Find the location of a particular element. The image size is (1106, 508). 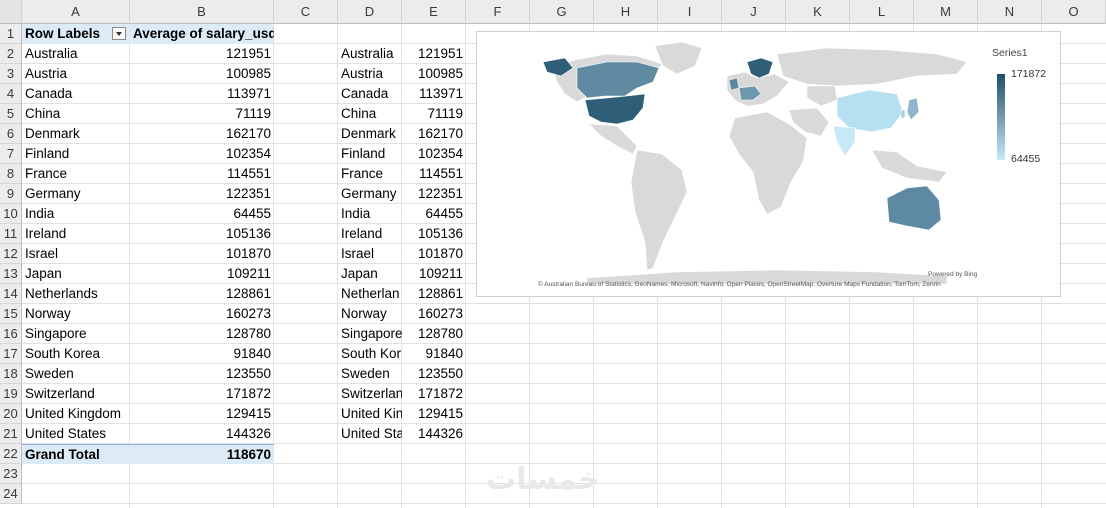

row-header-19: 19 is located at coordinates (11, 394).